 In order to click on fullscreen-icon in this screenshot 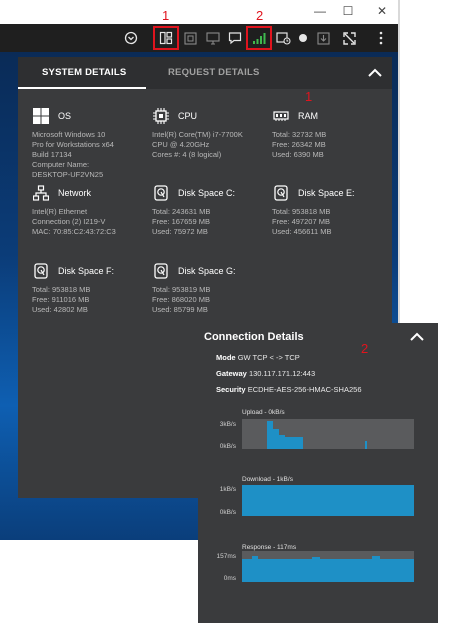, I will do `click(190, 38)`.